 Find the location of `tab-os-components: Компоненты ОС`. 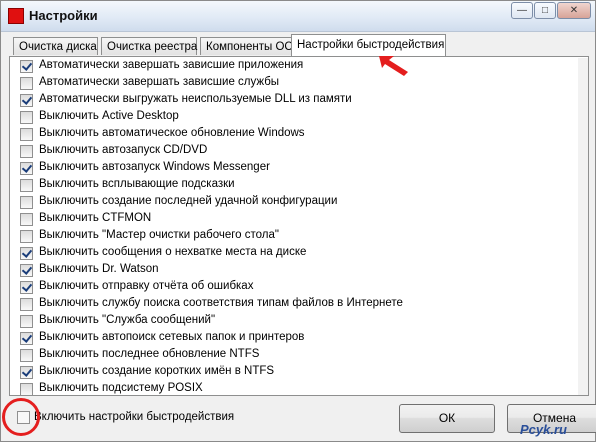

tab-os-components: Компоненты ОС is located at coordinates (246, 46).